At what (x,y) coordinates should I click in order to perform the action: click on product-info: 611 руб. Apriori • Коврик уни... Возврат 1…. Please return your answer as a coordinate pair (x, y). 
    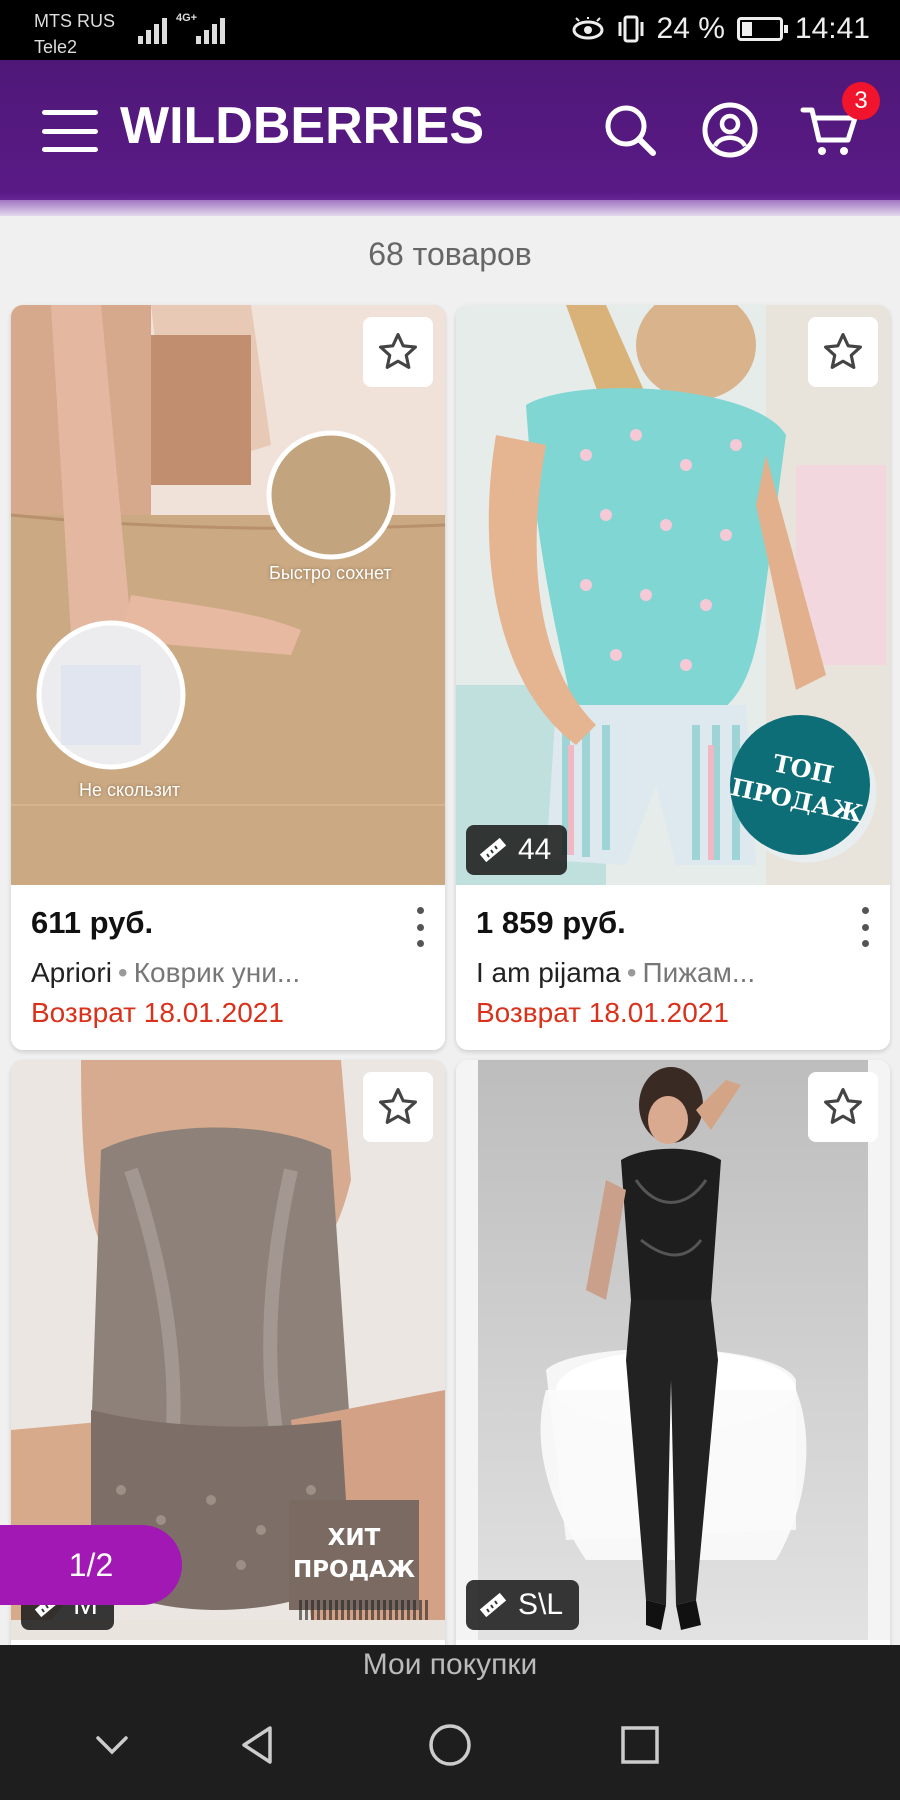
    Looking at the image, I should click on (228, 967).